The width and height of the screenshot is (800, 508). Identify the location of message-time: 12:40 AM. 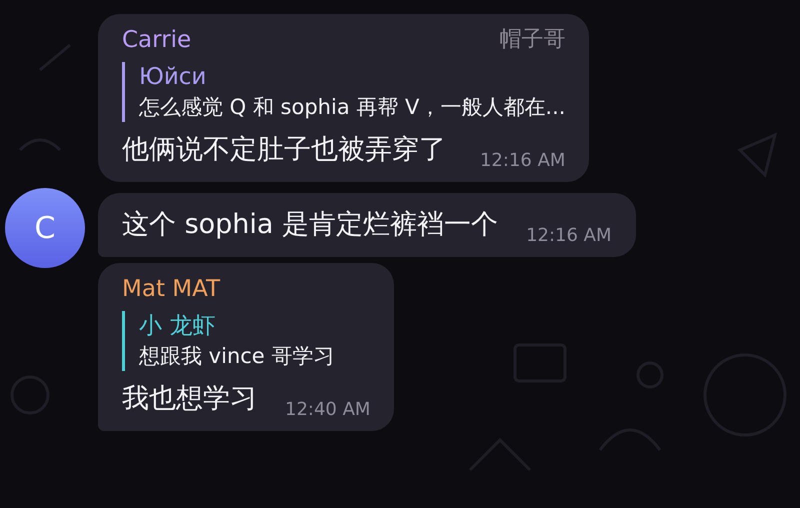
(327, 410).